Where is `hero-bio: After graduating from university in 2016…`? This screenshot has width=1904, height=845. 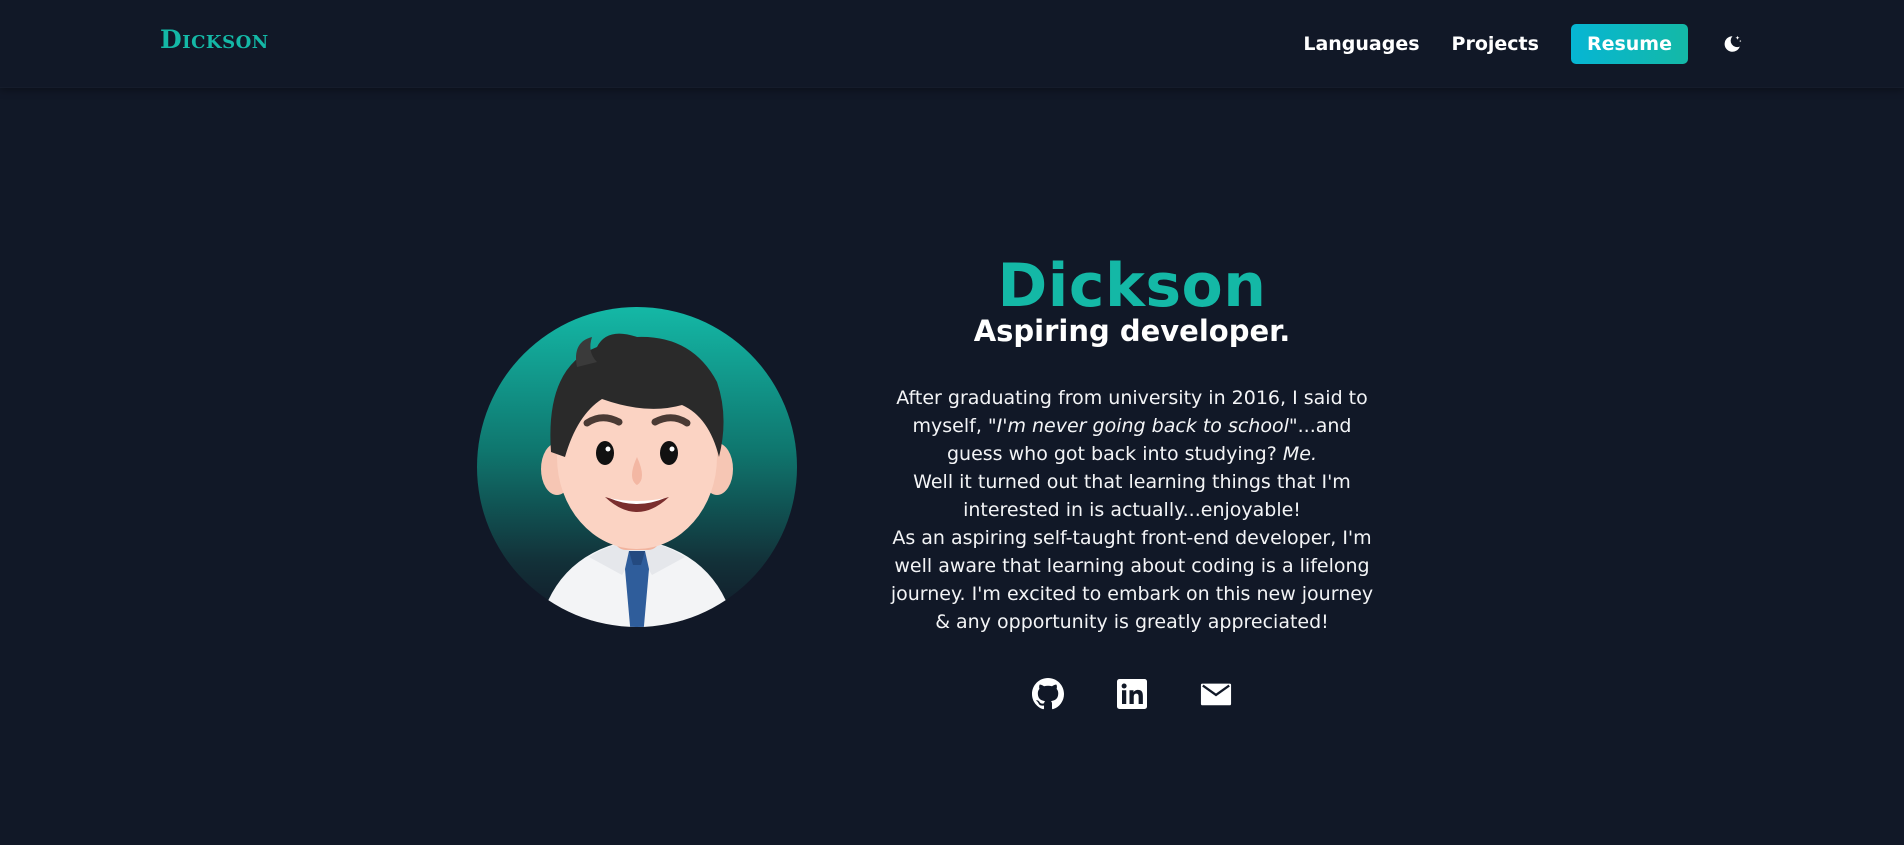
hero-bio: After graduating from university in 2016… is located at coordinates (1132, 510).